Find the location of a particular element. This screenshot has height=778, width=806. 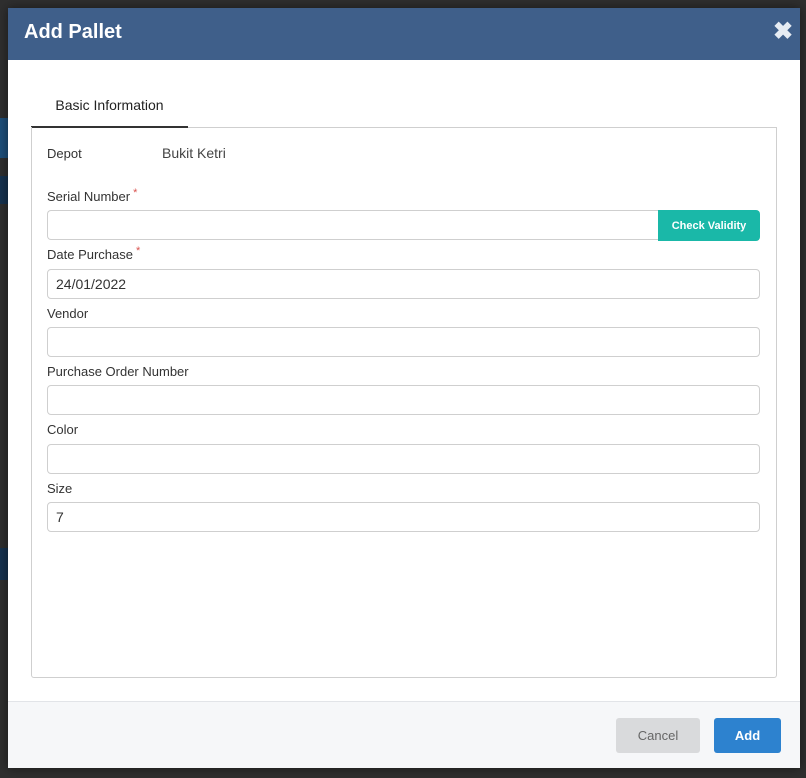

size-label: Size is located at coordinates (60, 488).